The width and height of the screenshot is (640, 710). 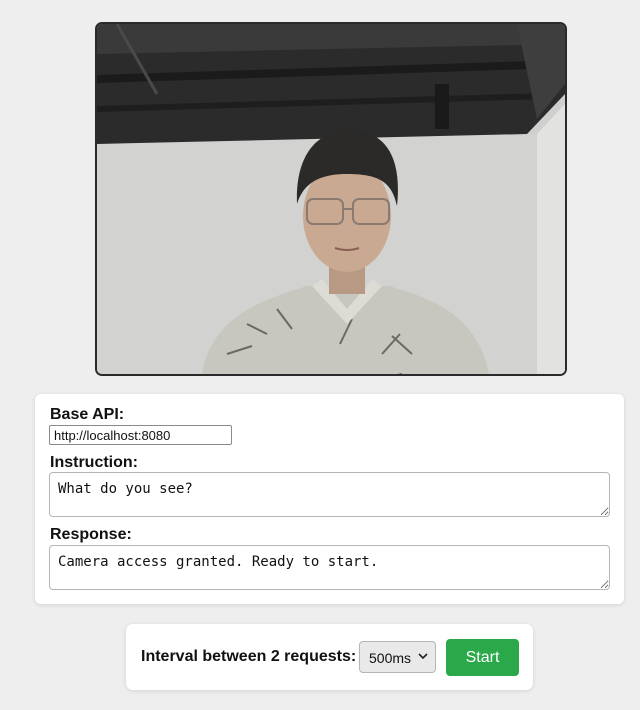 I want to click on base-api-label: Base API:, so click(x=87, y=414).